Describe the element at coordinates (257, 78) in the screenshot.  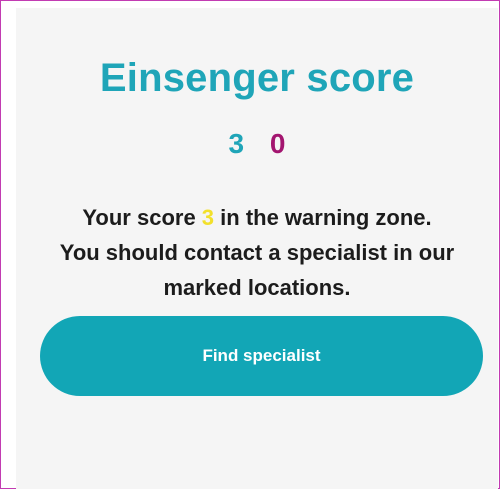
I see `page-title: Einsenger score` at that location.